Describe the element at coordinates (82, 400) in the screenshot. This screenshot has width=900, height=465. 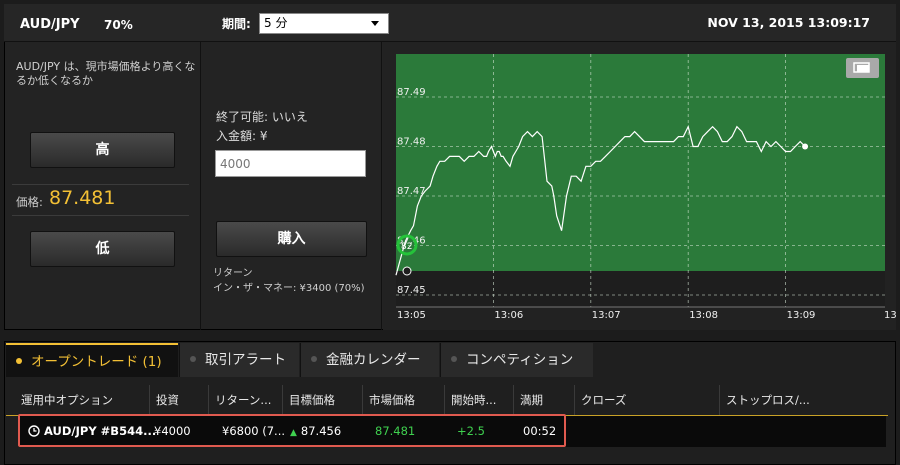
I see `col-active-option: 運用中オプション` at that location.